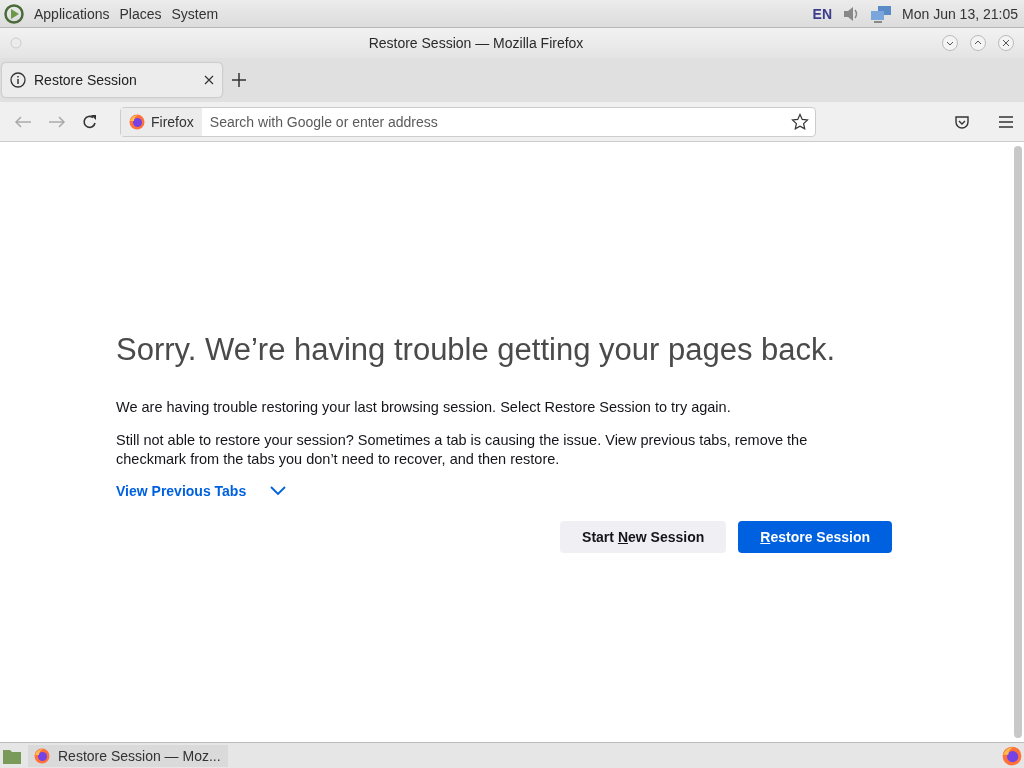 Image resolution: width=1024 pixels, height=768 pixels. What do you see at coordinates (476, 43) in the screenshot?
I see `window-title: Restore Session — Mozilla Firefox` at bounding box center [476, 43].